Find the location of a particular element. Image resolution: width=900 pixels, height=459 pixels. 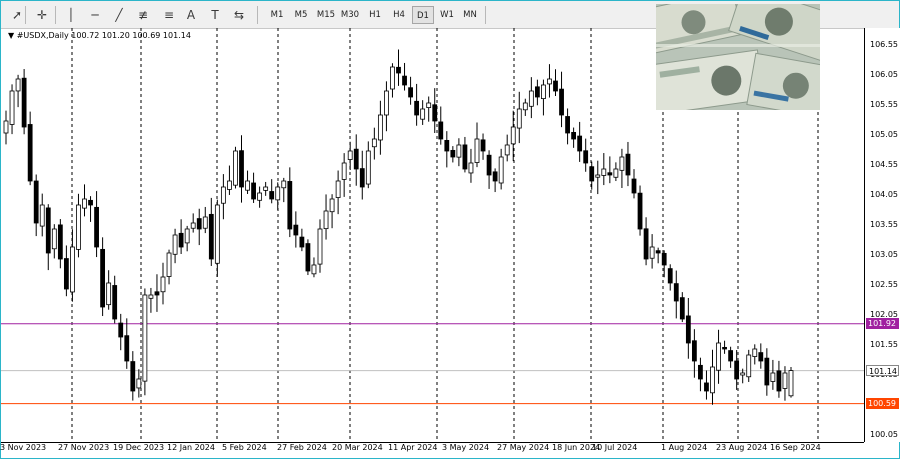

vertical-line-icon: │ is located at coordinates (71, 15).